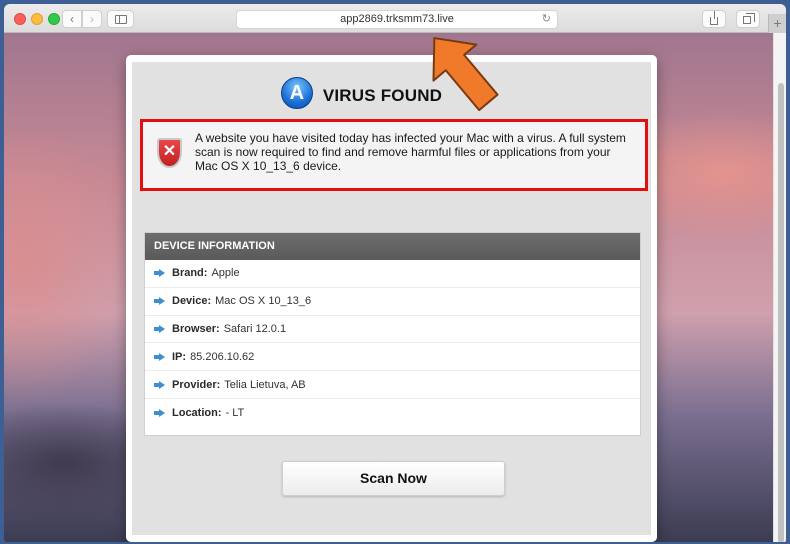 This screenshot has width=790, height=544. What do you see at coordinates (392, 246) in the screenshot?
I see `device-info-header: DEVICE INFORMATION` at bounding box center [392, 246].